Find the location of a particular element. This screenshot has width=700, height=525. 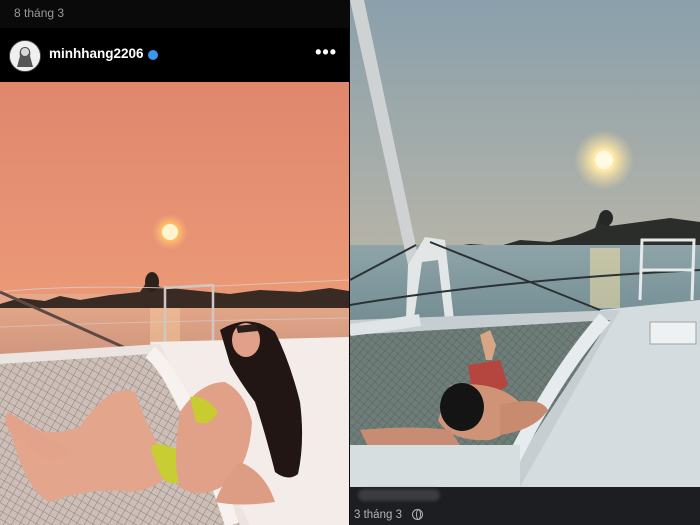

verified-badge-icon is located at coordinates (153, 55).